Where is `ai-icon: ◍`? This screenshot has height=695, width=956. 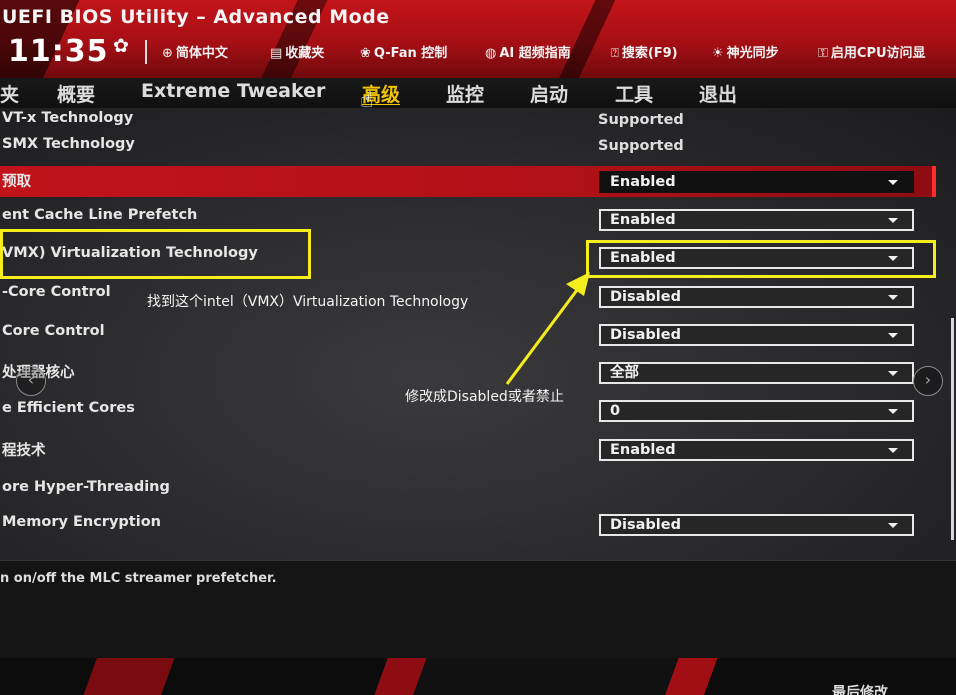
ai-icon: ◍ is located at coordinates (491, 53).